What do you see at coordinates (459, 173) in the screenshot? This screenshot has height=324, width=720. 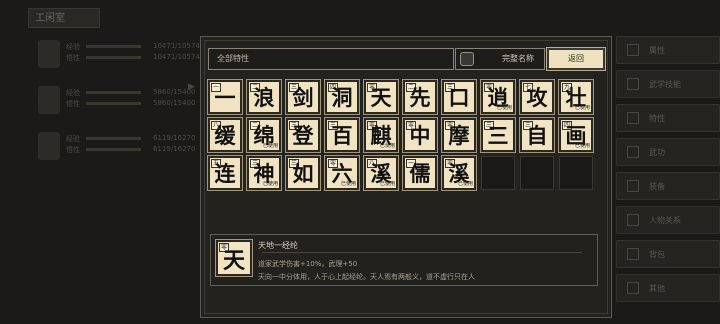 I see `trait-tile: 零溪已使用` at bounding box center [459, 173].